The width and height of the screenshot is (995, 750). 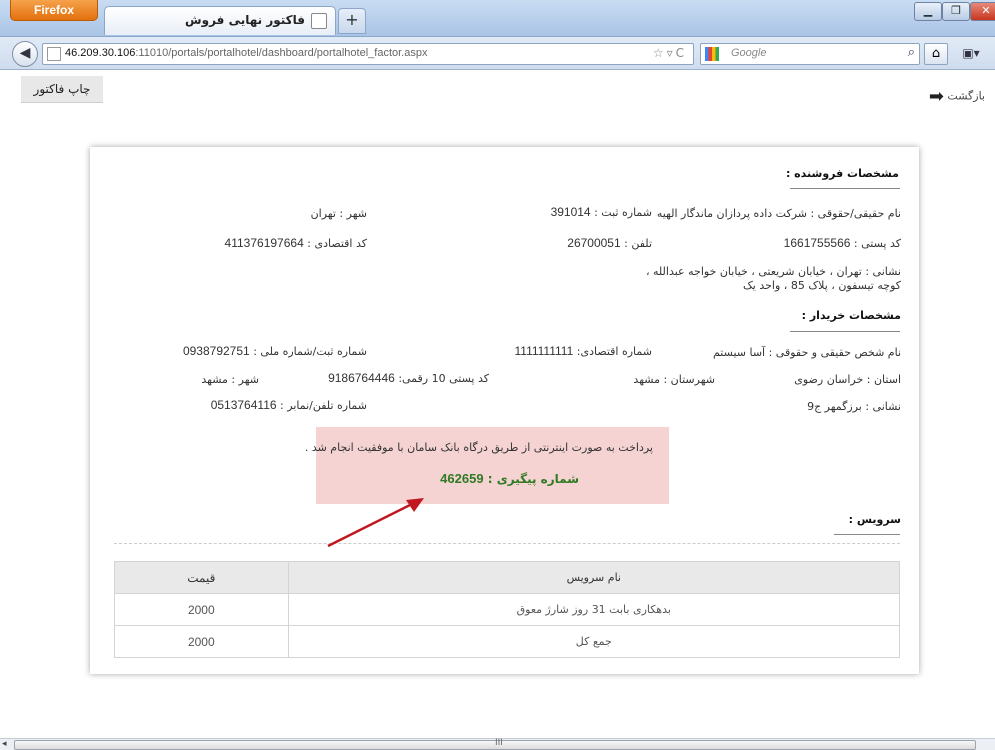 I want to click on browser-tab: فاکتور نهایی فروش, so click(x=220, y=20).